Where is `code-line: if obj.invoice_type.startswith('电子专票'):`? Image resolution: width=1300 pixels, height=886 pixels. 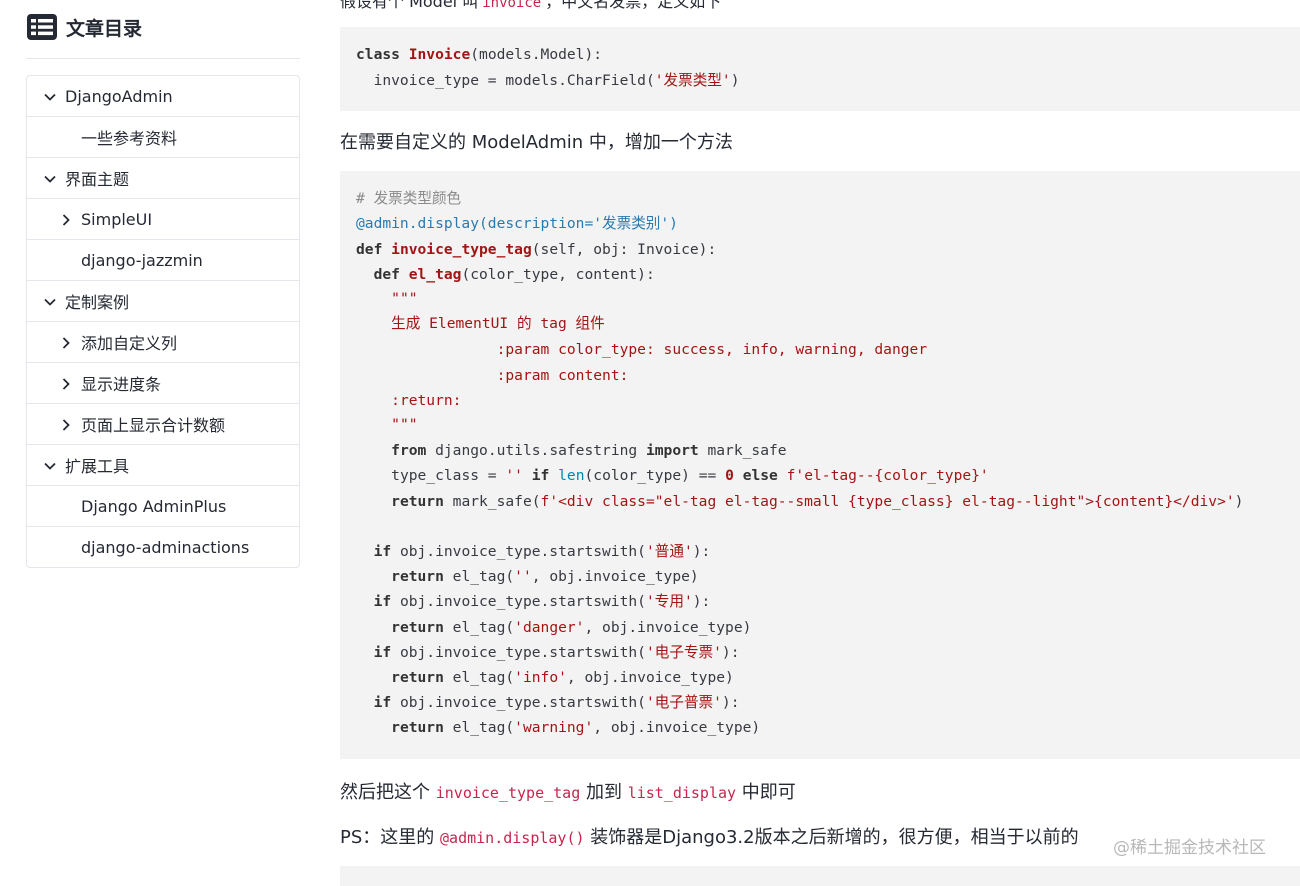 code-line: if obj.invoice_type.startswith('电子专票'): is located at coordinates (556, 652).